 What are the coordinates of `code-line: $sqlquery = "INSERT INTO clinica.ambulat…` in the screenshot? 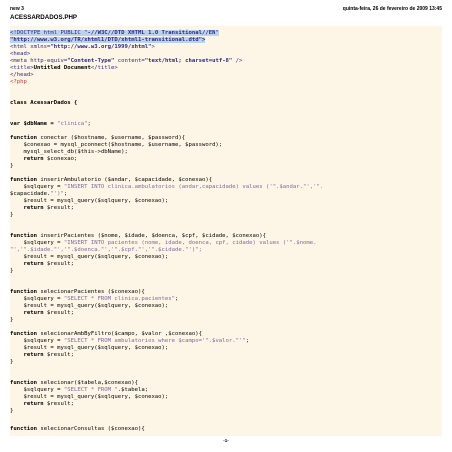 It's located at (167, 187).